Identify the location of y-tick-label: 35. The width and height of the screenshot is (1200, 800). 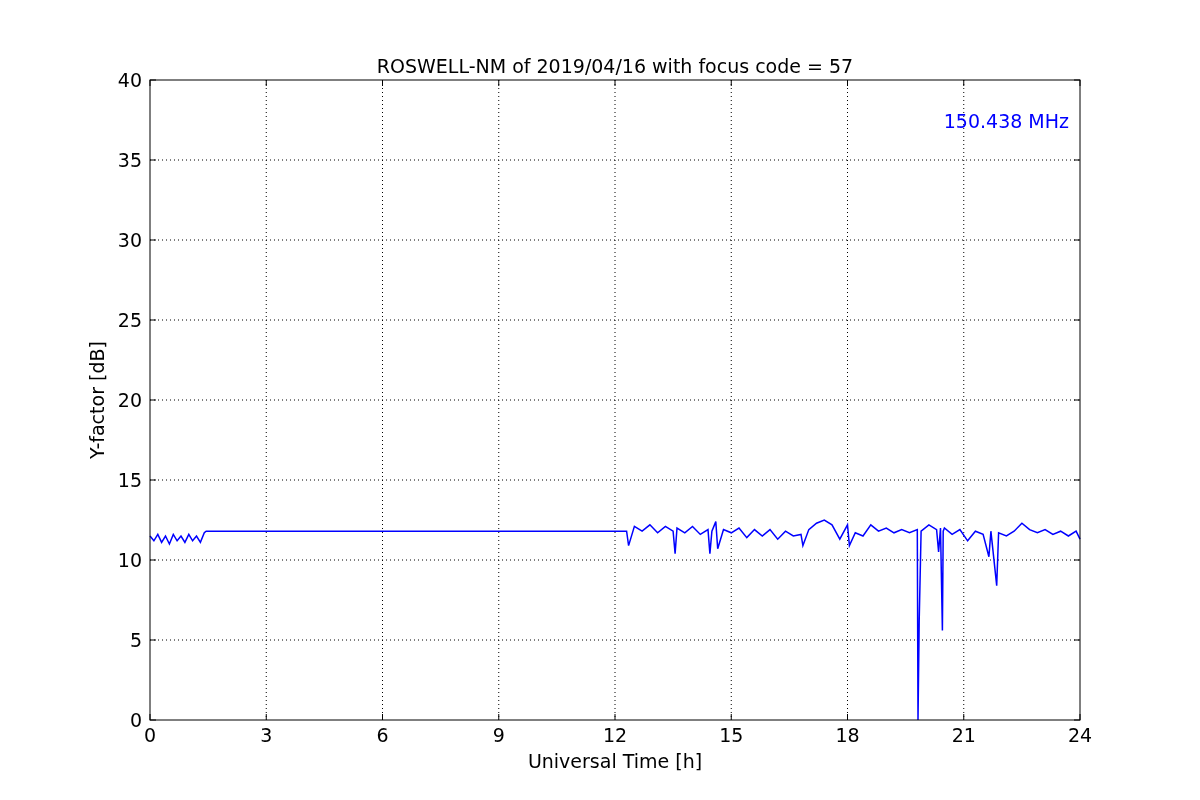
(129, 160).